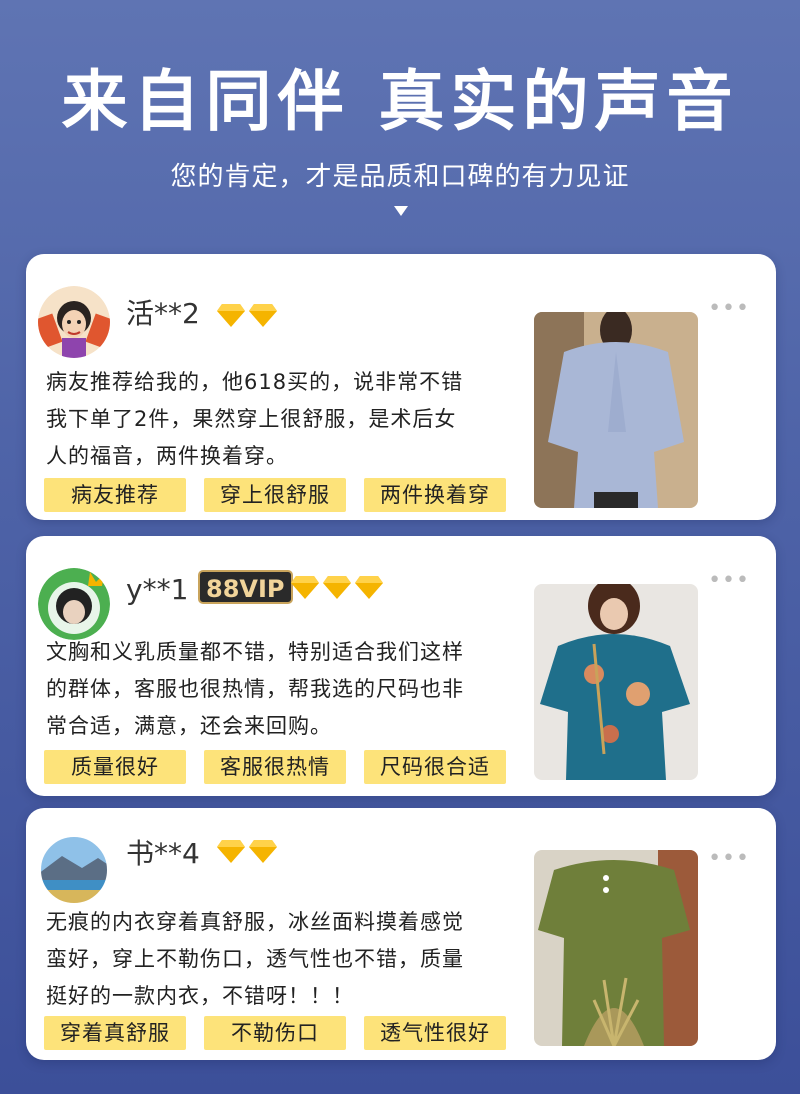  What do you see at coordinates (255, 382) in the screenshot?
I see `review-text-line: 病友推荐给我的，他618买的，说非常不错` at bounding box center [255, 382].